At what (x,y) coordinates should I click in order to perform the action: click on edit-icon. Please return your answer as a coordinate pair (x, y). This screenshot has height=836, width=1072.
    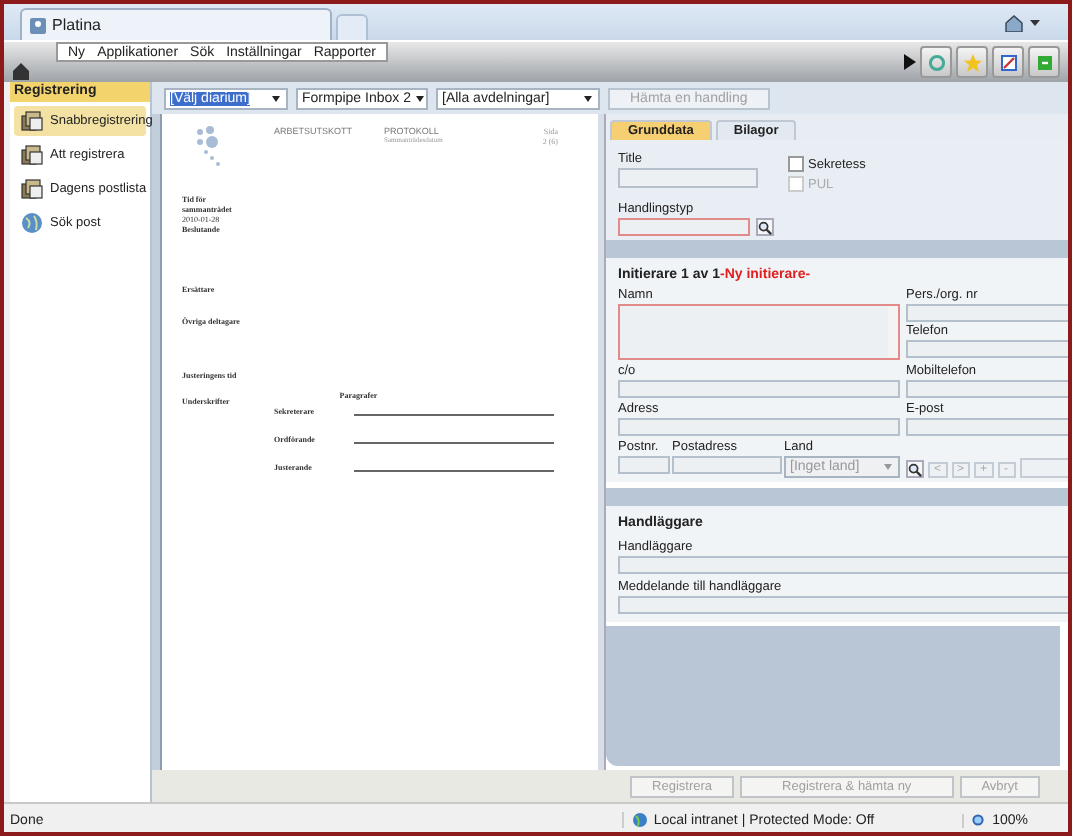
    Looking at the image, I should click on (1008, 62).